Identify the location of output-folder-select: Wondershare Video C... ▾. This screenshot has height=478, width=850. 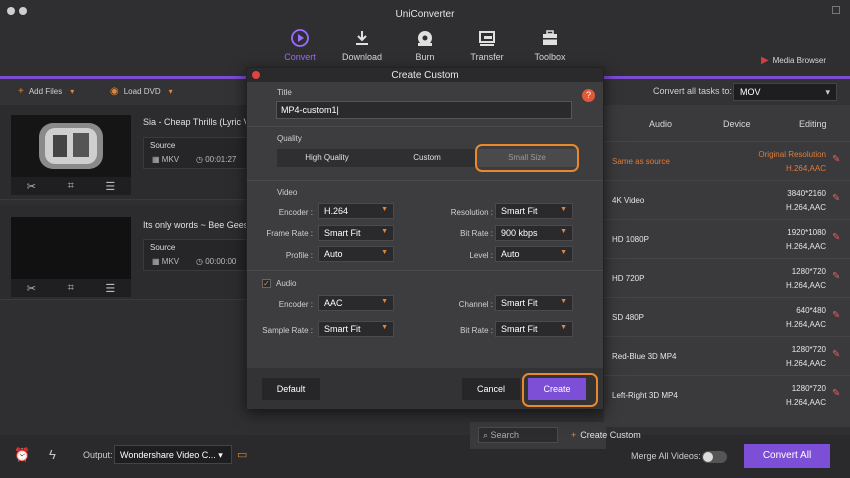
(173, 454).